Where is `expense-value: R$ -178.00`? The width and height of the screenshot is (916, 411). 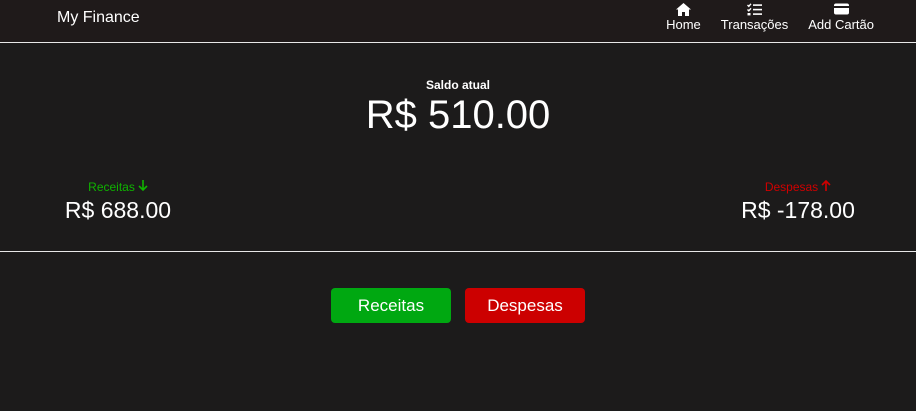 expense-value: R$ -178.00 is located at coordinates (798, 210).